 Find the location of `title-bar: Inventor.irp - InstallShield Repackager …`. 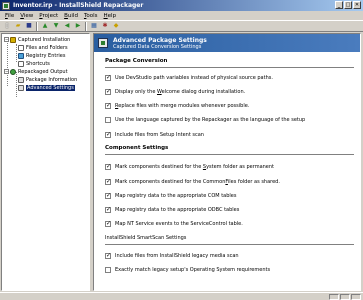

title-bar: Inventor.irp - InstallShield Repackager … is located at coordinates (181, 5).